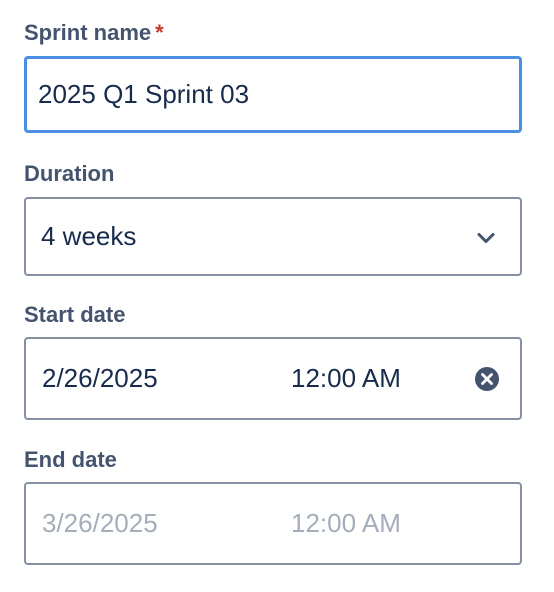 The height and width of the screenshot is (592, 554). I want to click on clear-icon, so click(487, 379).